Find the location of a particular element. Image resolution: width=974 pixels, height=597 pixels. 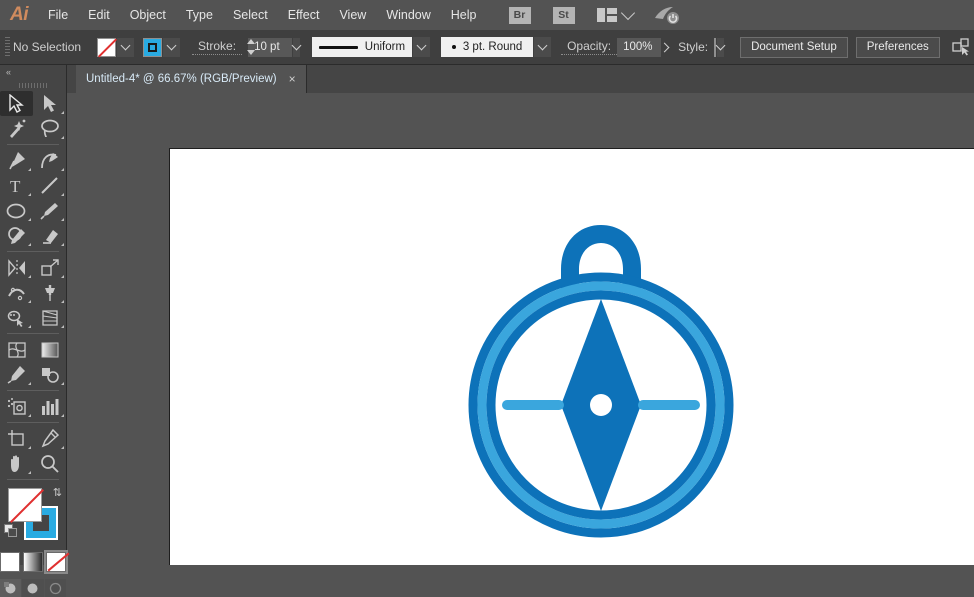

style-label: Style: is located at coordinates (693, 47).